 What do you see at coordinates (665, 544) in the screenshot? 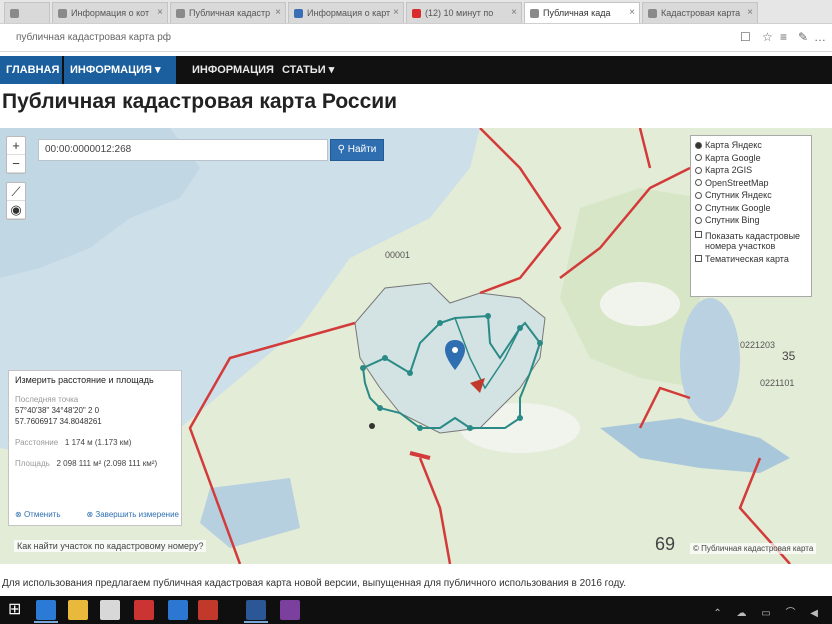
I see `map-label-number: 69` at bounding box center [665, 544].